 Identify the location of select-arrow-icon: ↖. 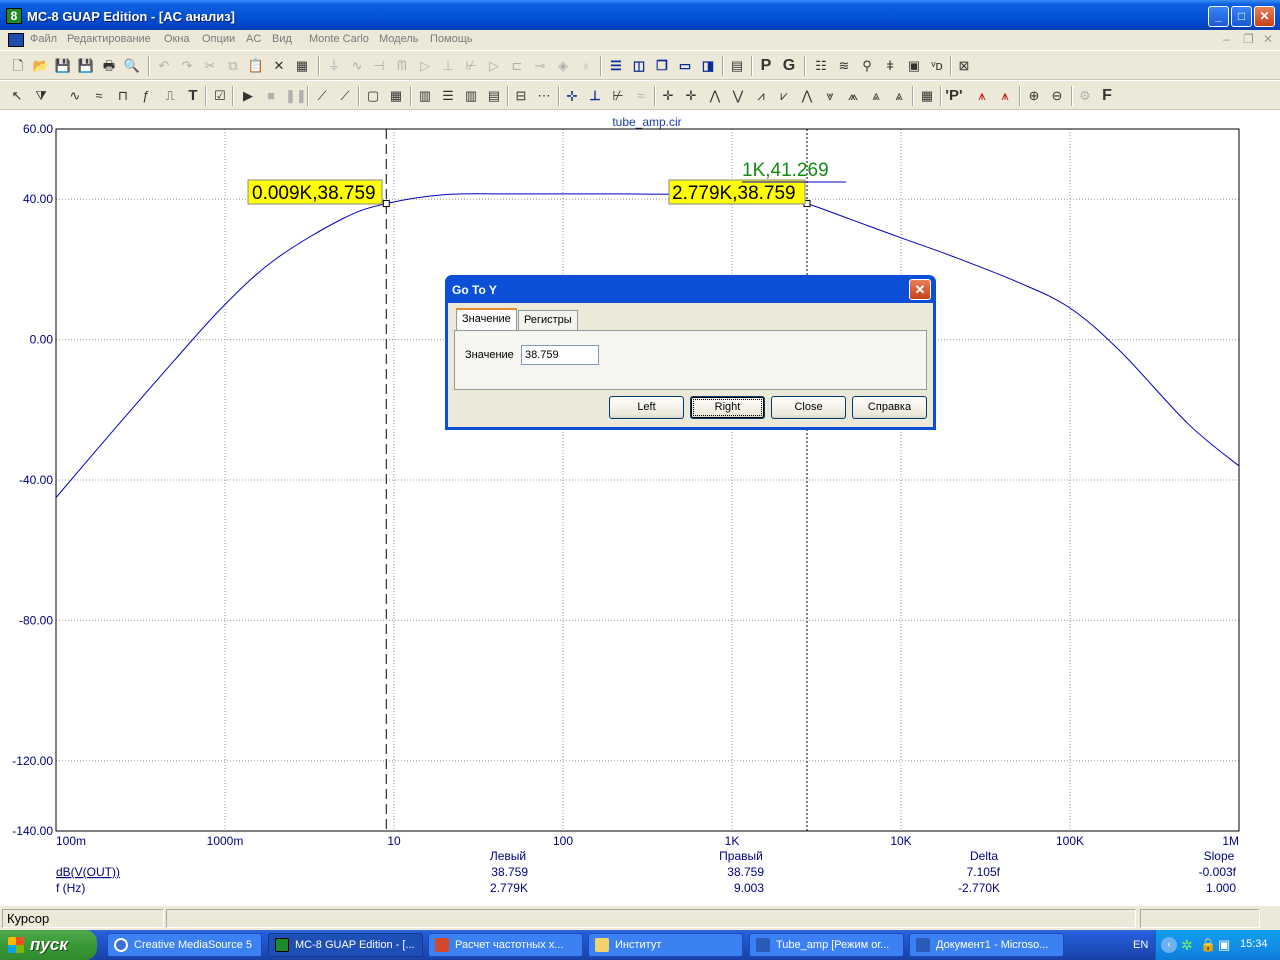
(17, 96).